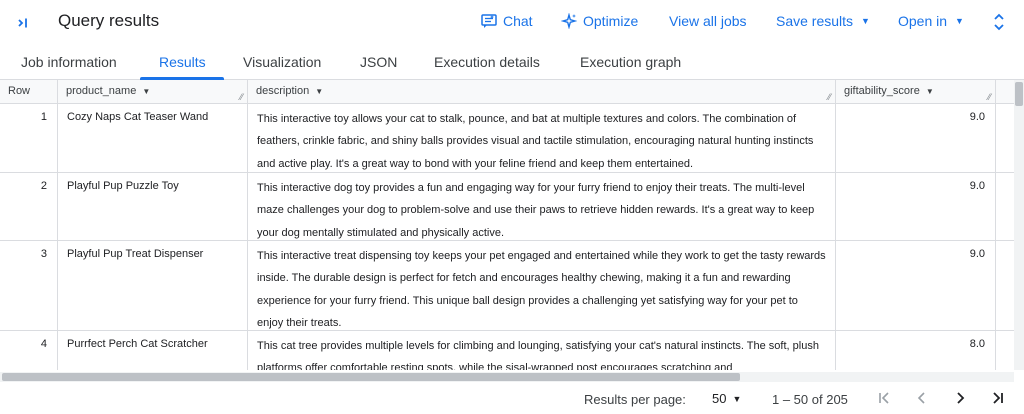 The image size is (1024, 414). What do you see at coordinates (630, 62) in the screenshot?
I see `tab-execution-graph: Execution graph` at bounding box center [630, 62].